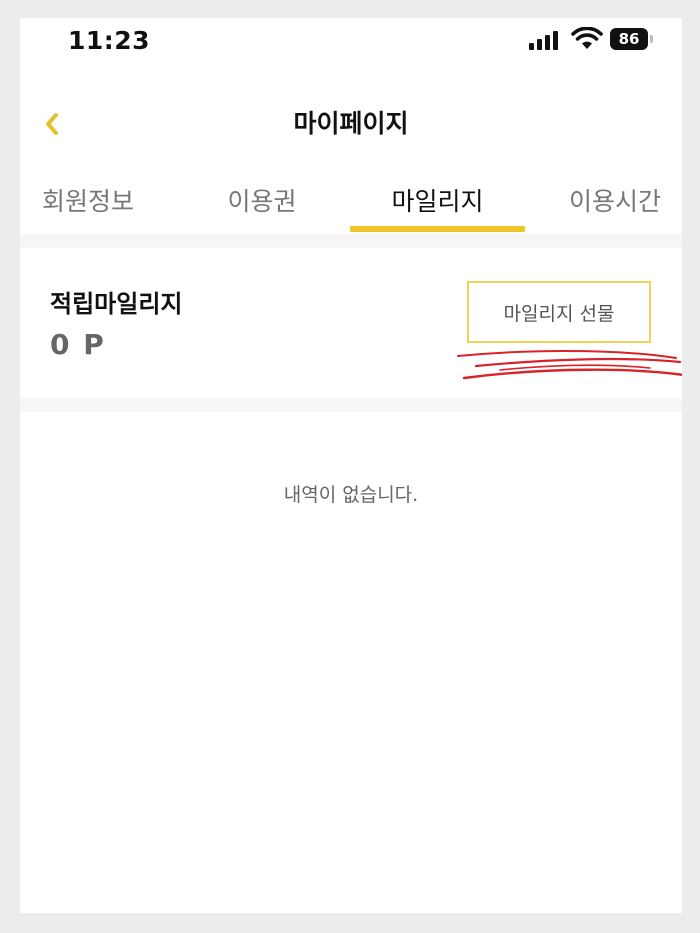 The height and width of the screenshot is (933, 700). I want to click on wifi-icon, so click(587, 38).